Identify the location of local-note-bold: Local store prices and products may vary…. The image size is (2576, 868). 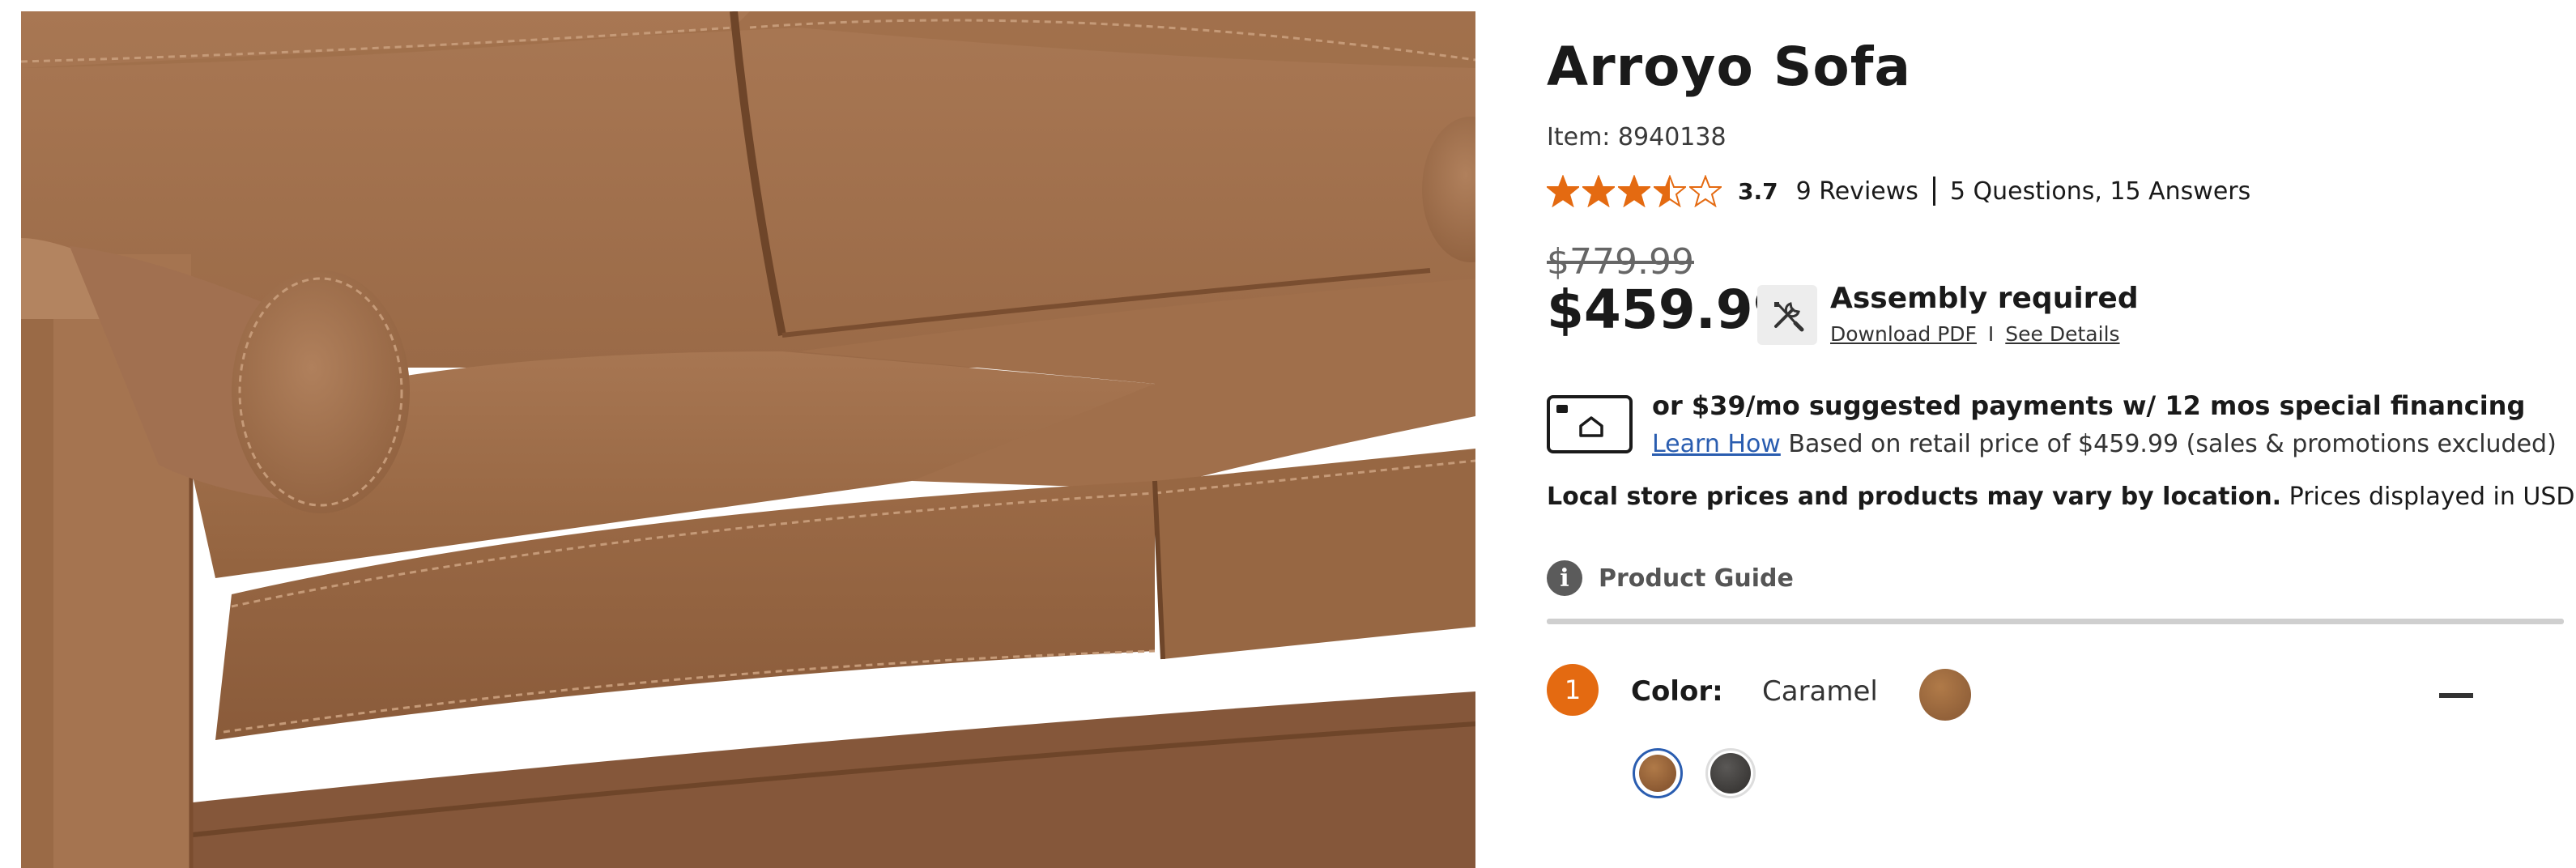
(1914, 497).